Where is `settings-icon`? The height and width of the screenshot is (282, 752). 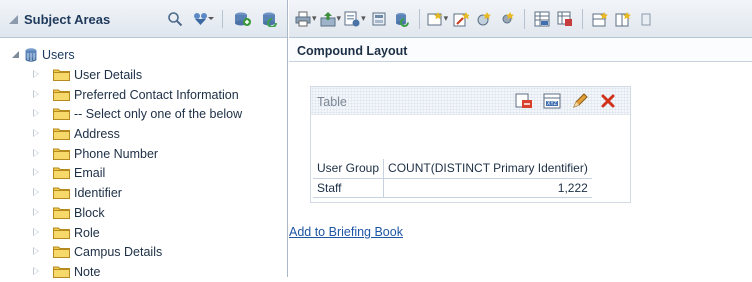 settings-icon is located at coordinates (507, 19).